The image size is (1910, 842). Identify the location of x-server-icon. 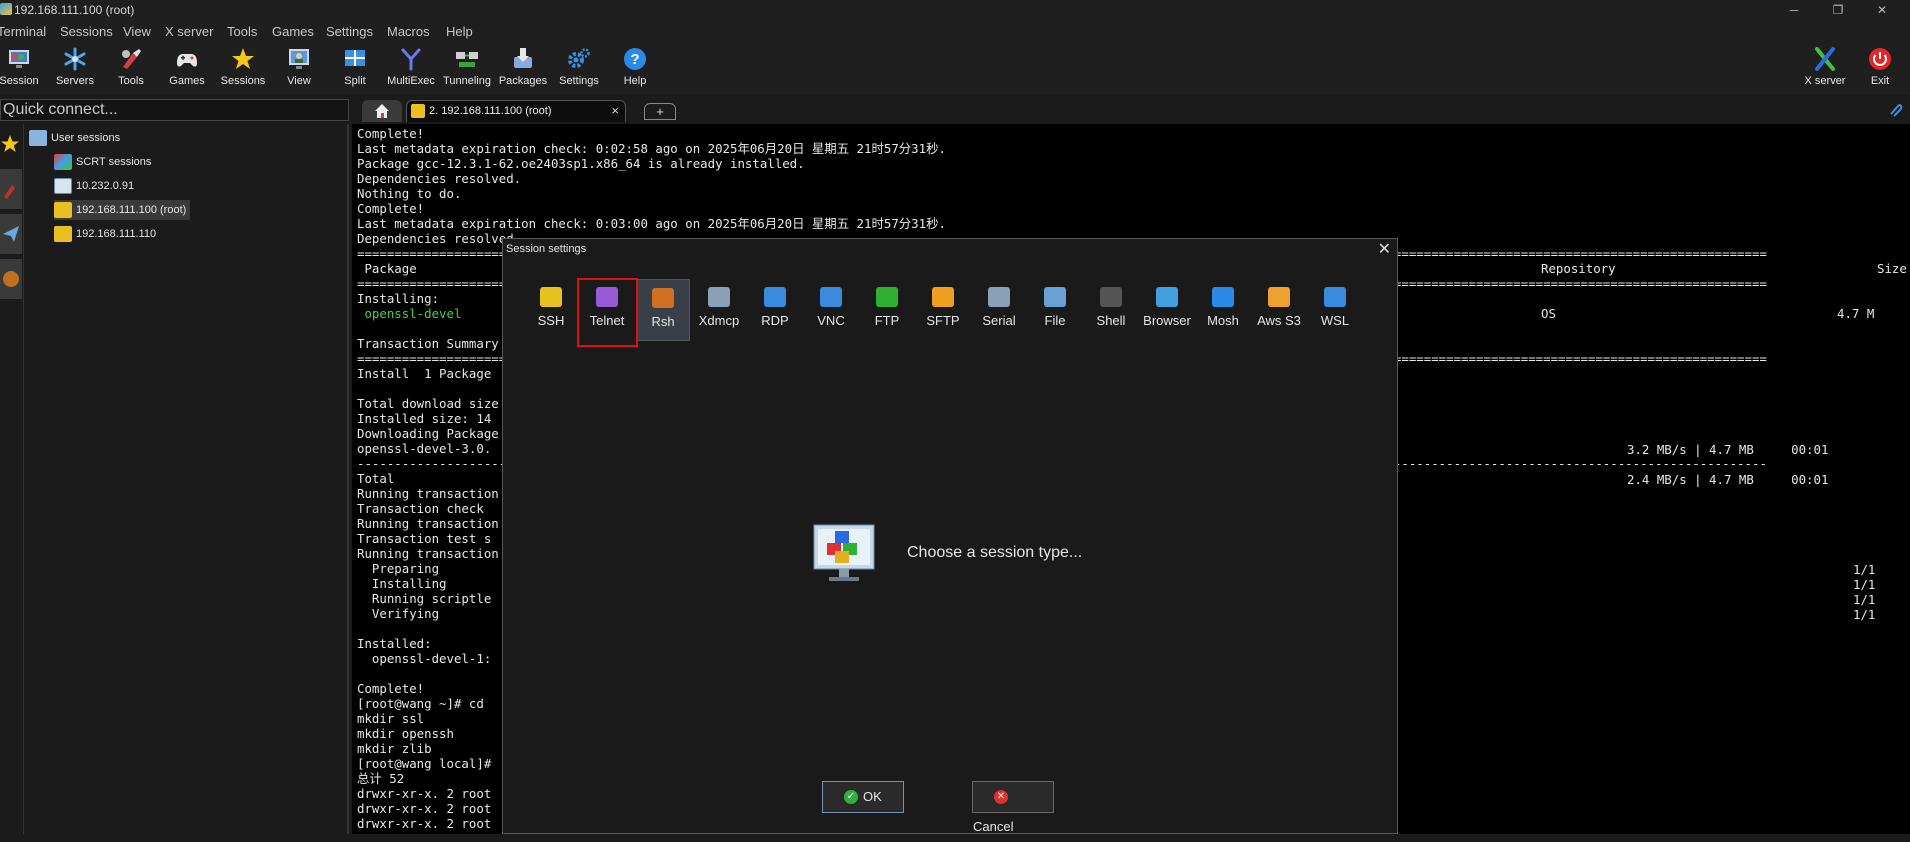
(1825, 59).